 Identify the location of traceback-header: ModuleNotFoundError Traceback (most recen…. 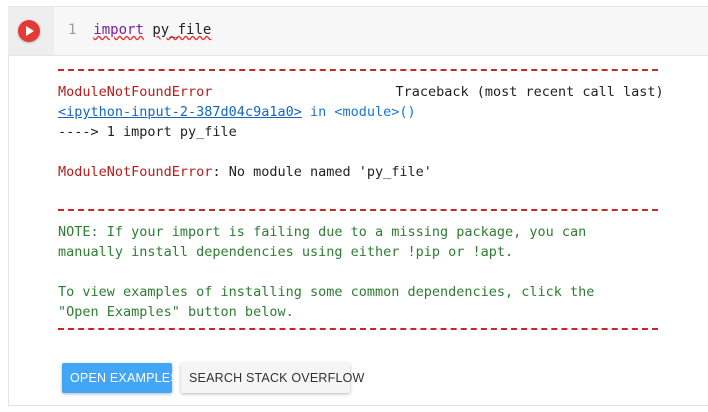
(361, 92).